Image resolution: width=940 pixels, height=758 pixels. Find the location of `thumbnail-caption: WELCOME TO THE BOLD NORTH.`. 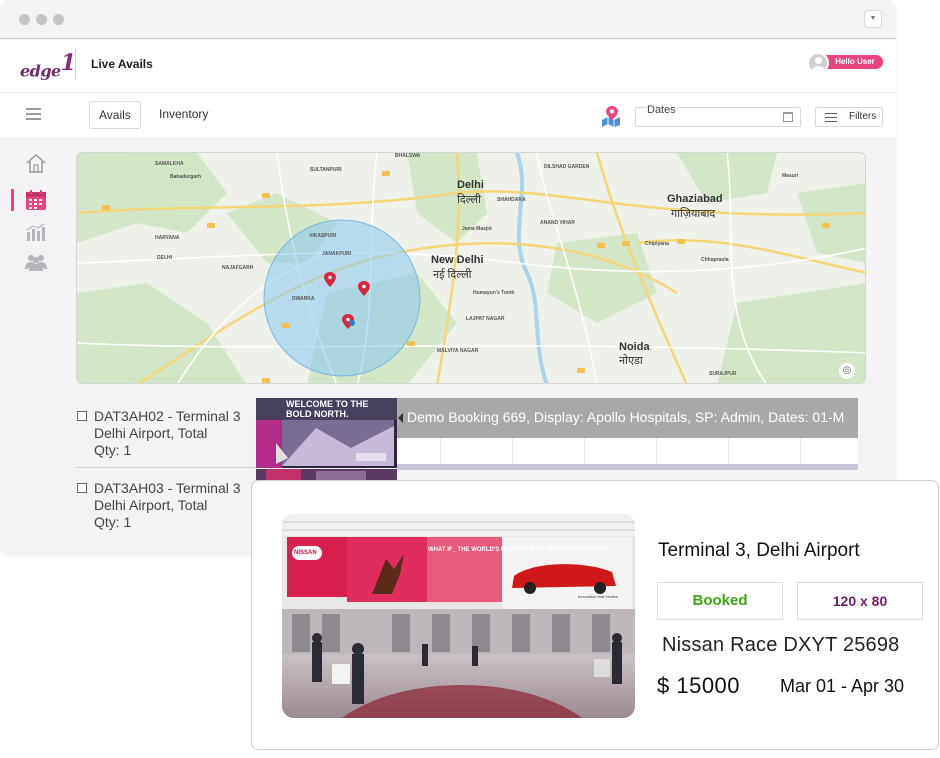

thumbnail-caption: WELCOME TO THE BOLD NORTH. is located at coordinates (327, 409).